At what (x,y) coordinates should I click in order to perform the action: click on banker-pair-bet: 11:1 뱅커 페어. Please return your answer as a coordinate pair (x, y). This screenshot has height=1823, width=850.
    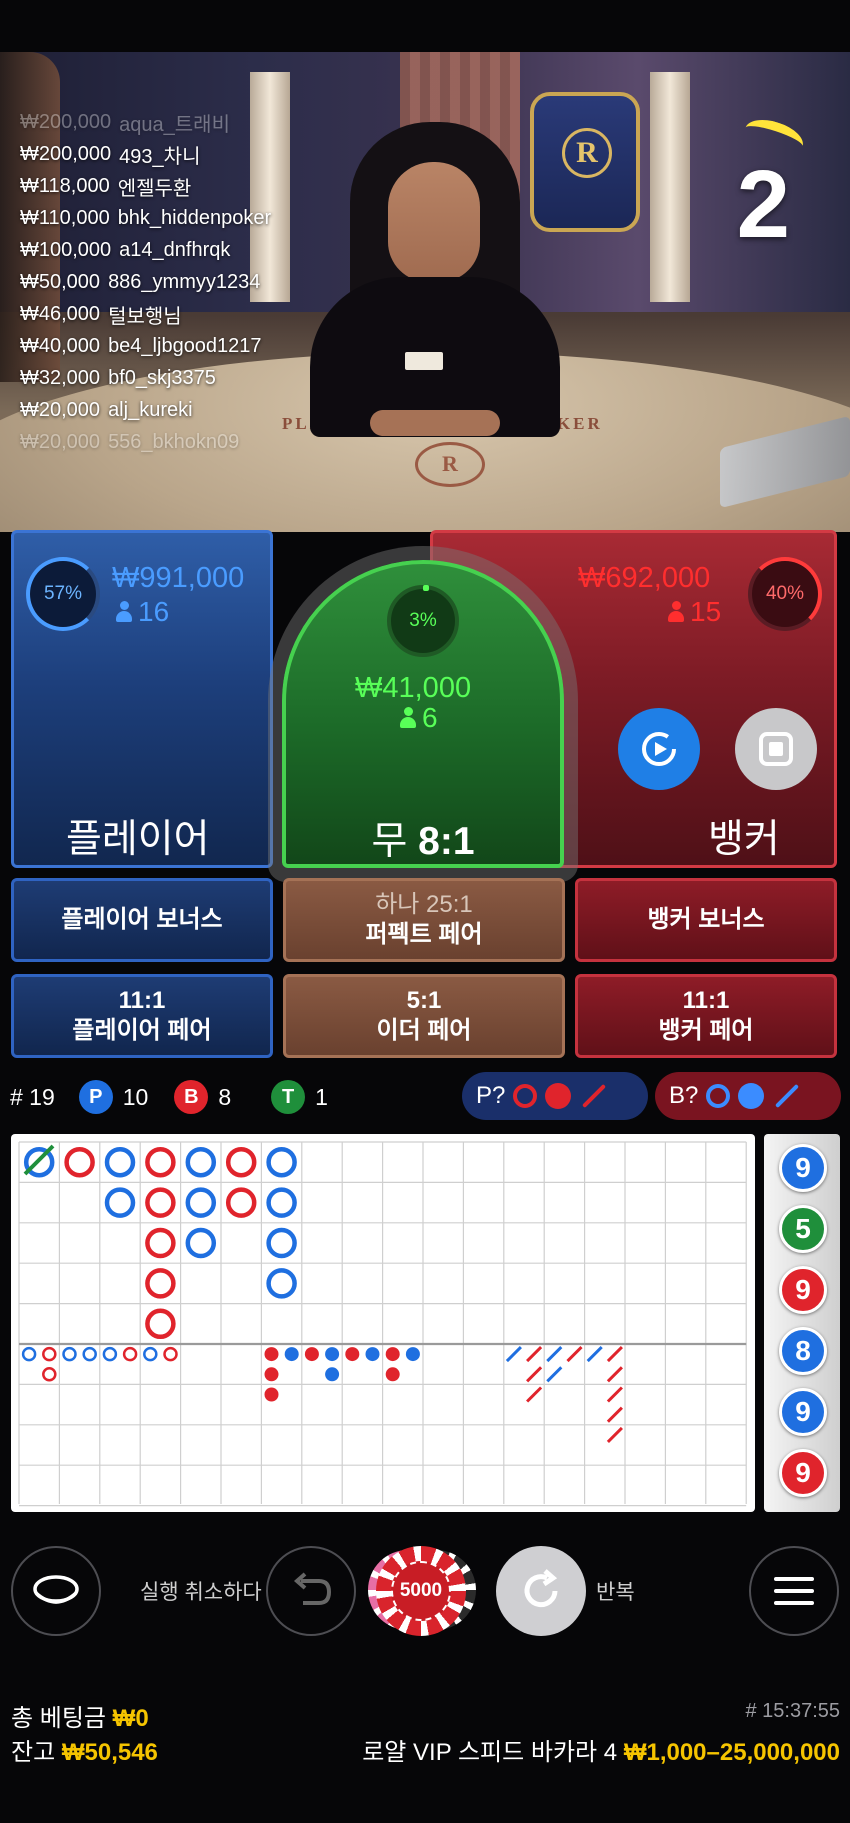
    Looking at the image, I should click on (706, 1016).